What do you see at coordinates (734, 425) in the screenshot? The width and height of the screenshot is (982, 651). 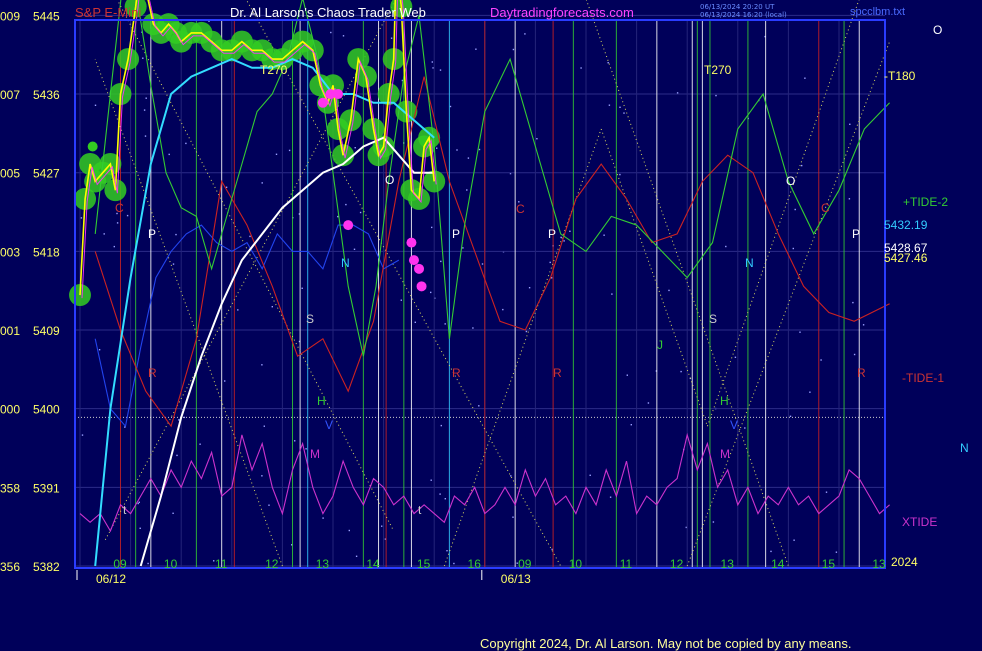 I see `letter-v: V` at bounding box center [734, 425].